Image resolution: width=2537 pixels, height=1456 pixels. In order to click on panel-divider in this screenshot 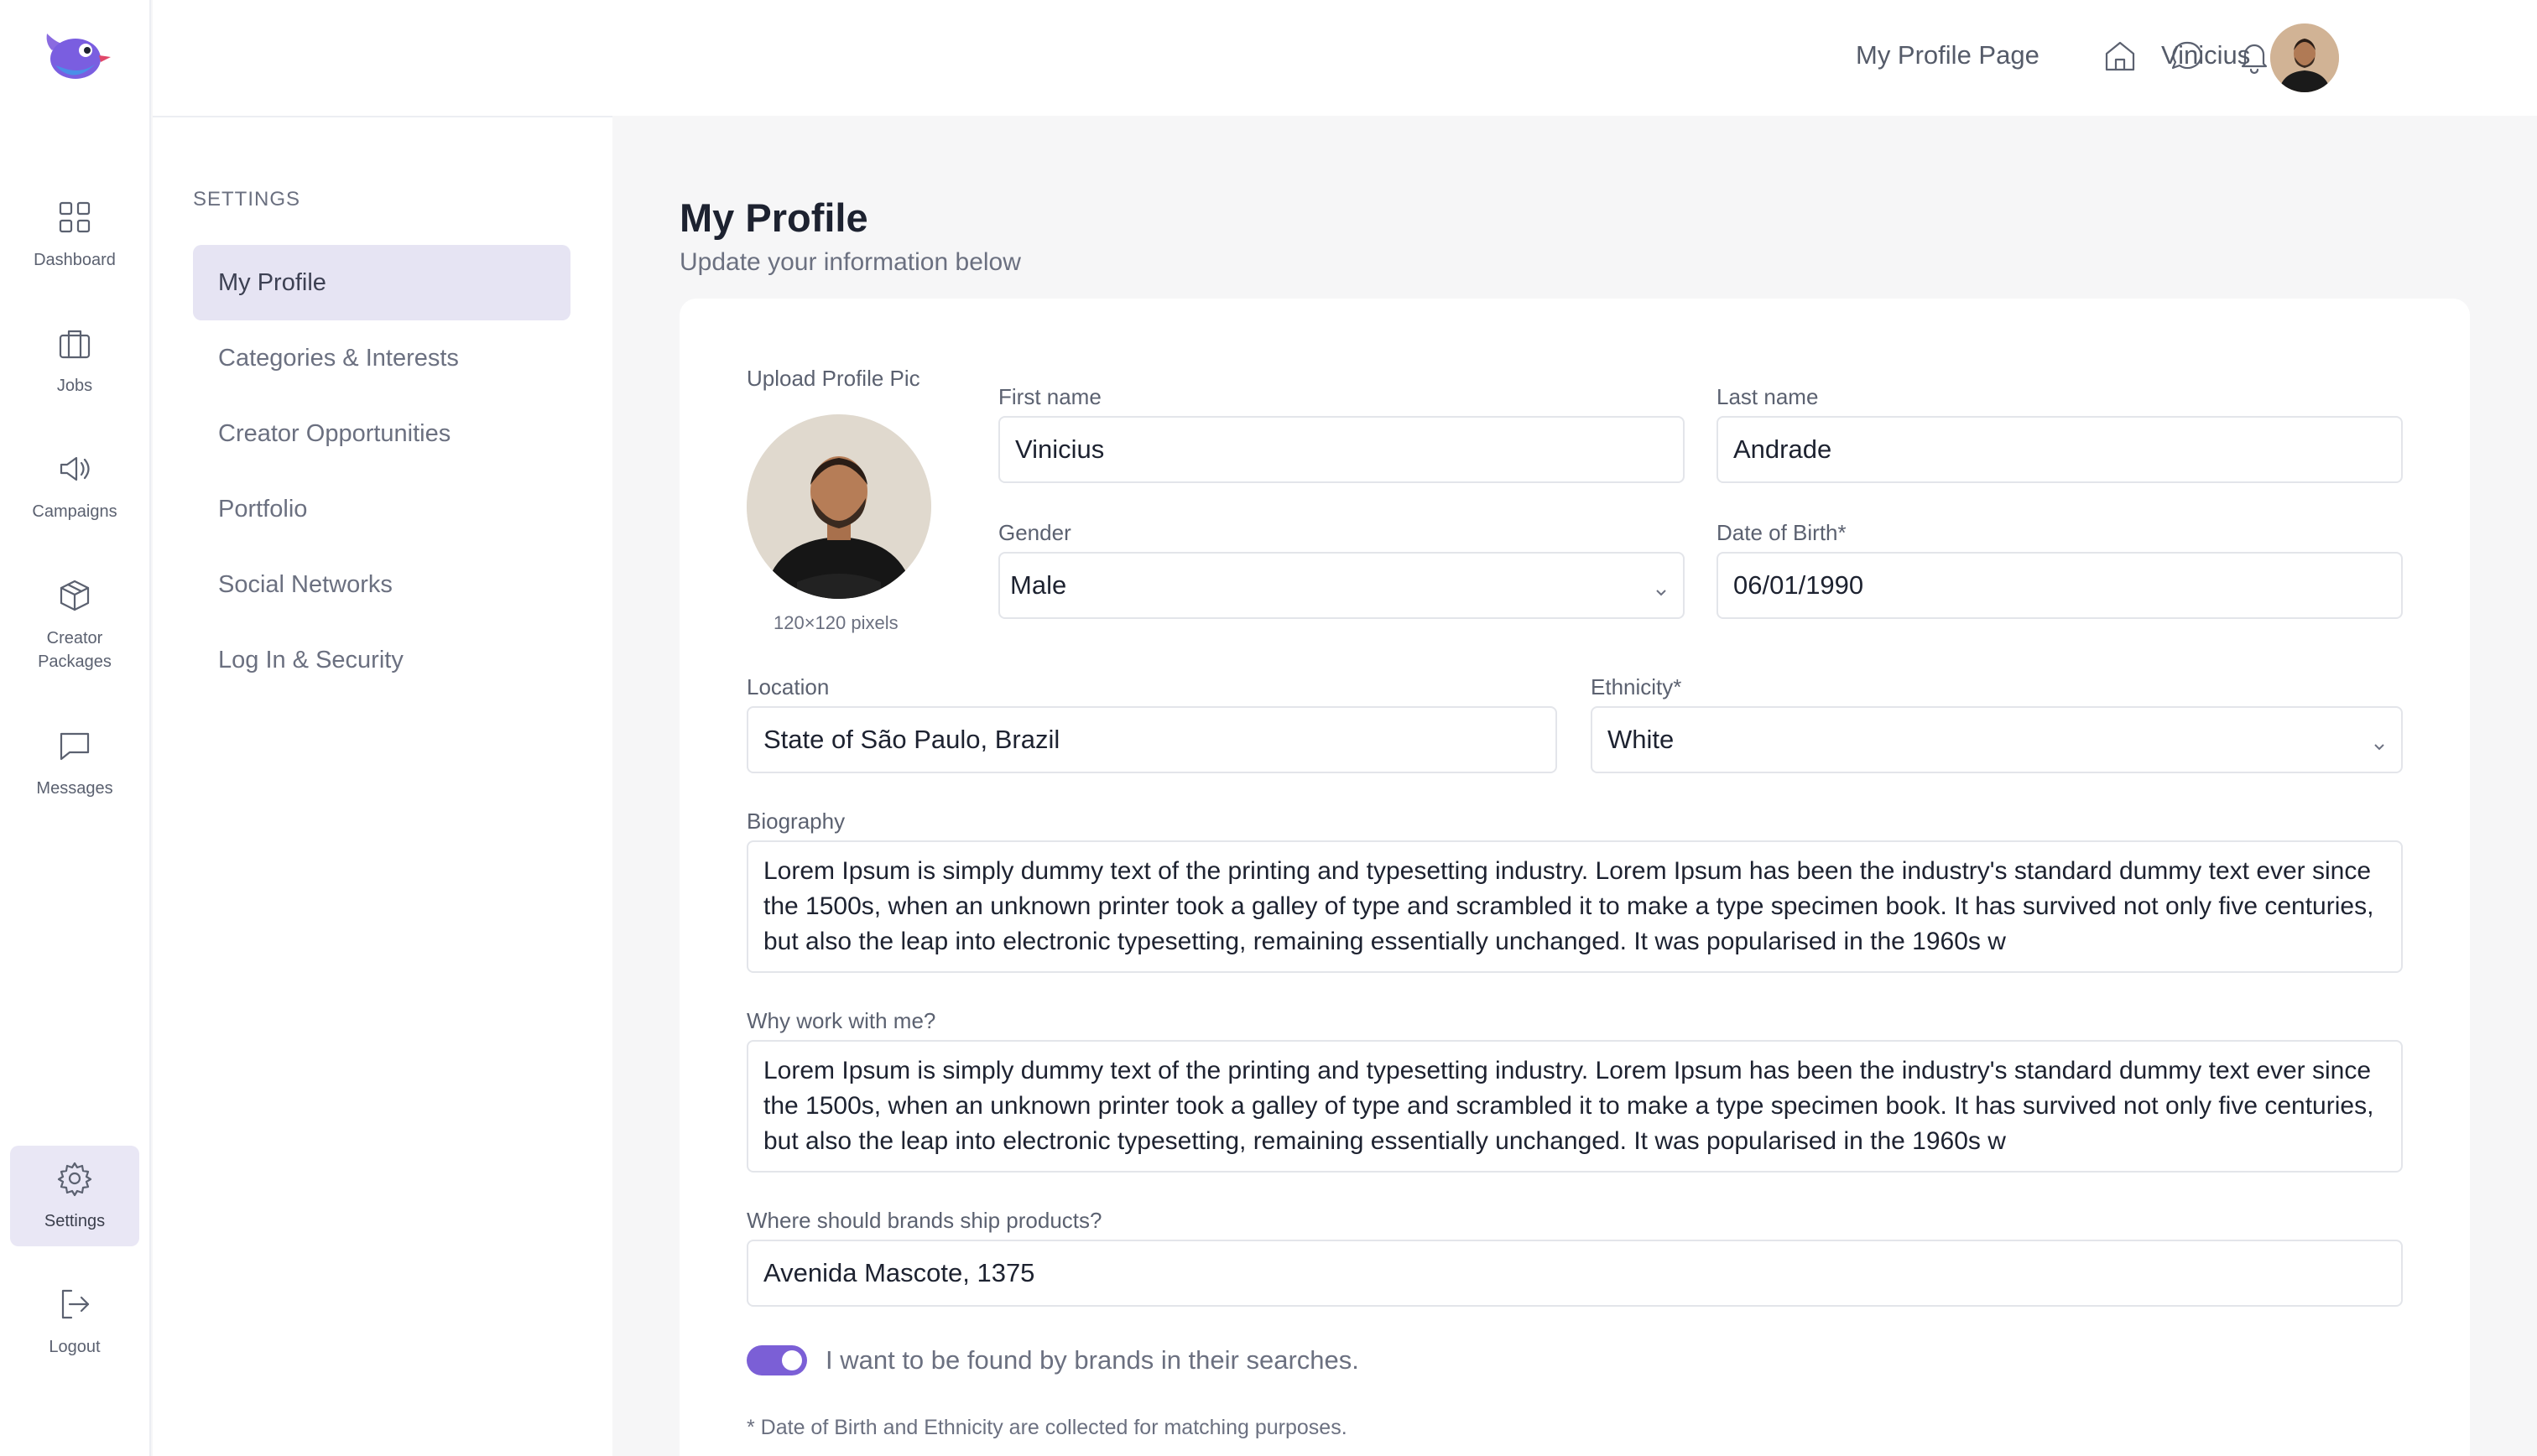, I will do `click(382, 117)`.